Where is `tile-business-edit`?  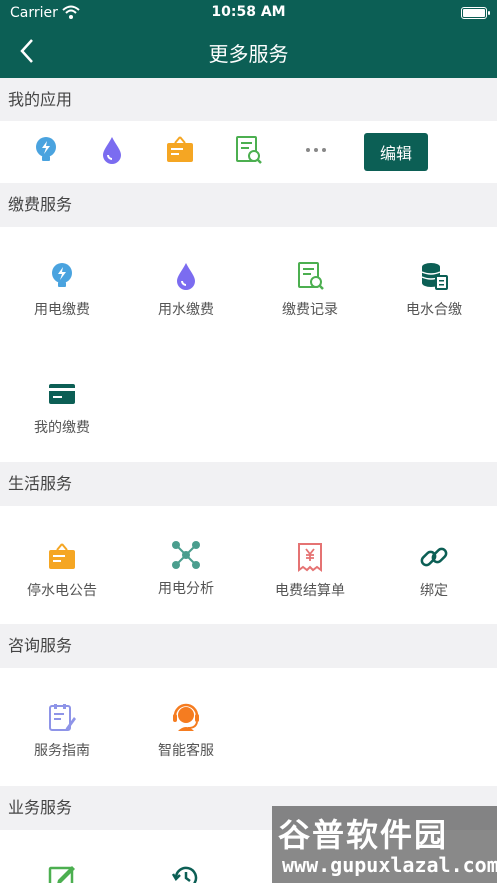 tile-business-edit is located at coordinates (62, 872).